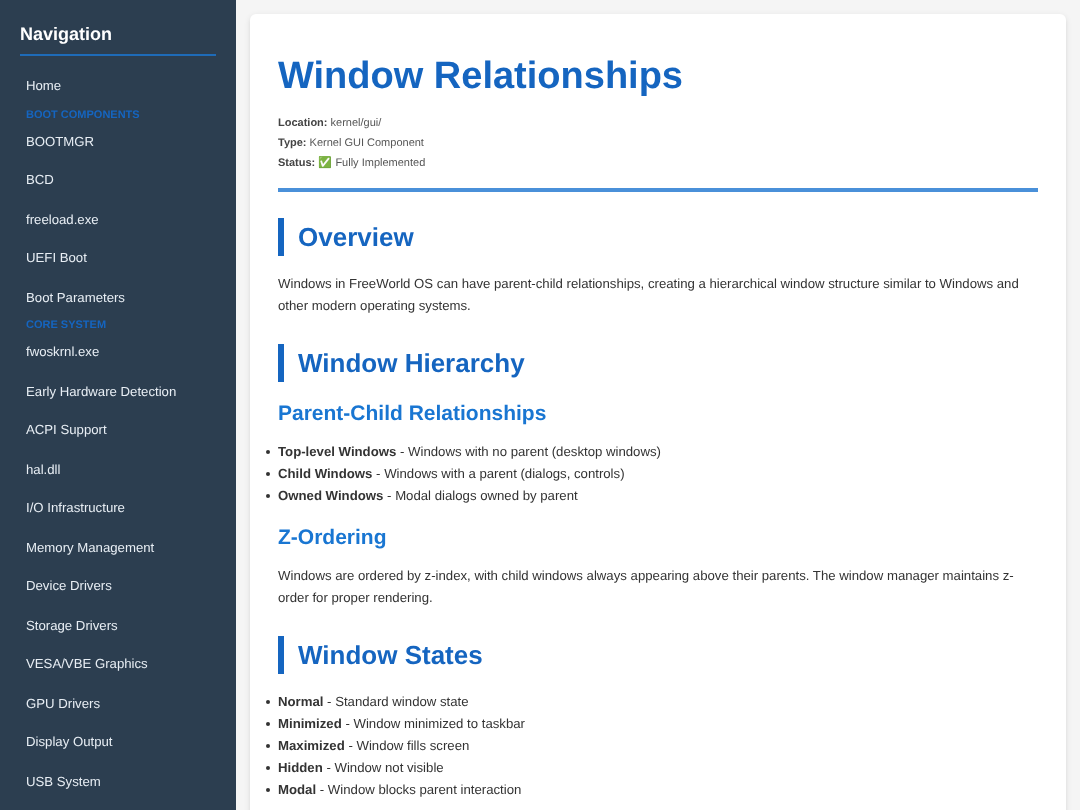  I want to click on section-heading: Window States, so click(658, 654).